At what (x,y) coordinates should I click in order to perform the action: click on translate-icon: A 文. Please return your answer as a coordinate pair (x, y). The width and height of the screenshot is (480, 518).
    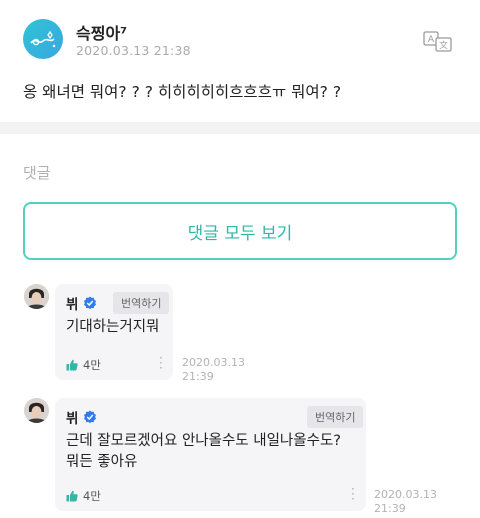
    Looking at the image, I should click on (439, 41).